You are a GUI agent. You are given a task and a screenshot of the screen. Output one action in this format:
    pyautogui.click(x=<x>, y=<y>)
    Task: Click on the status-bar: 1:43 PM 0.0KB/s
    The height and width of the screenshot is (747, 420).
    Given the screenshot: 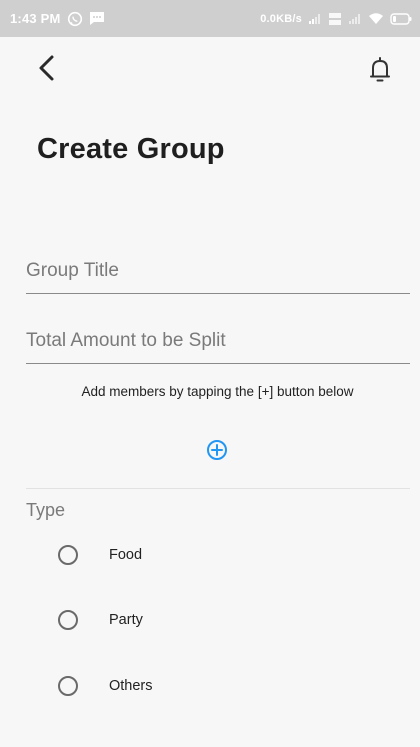 What is the action you would take?
    pyautogui.click(x=210, y=18)
    